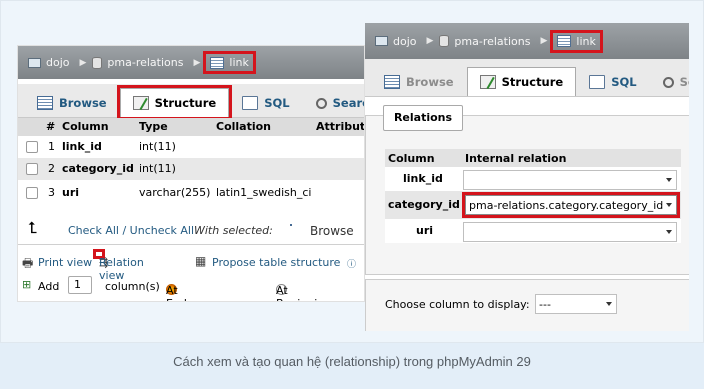 The width and height of the screenshot is (704, 389). I want to click on print-view-link: Print view, so click(65, 262).